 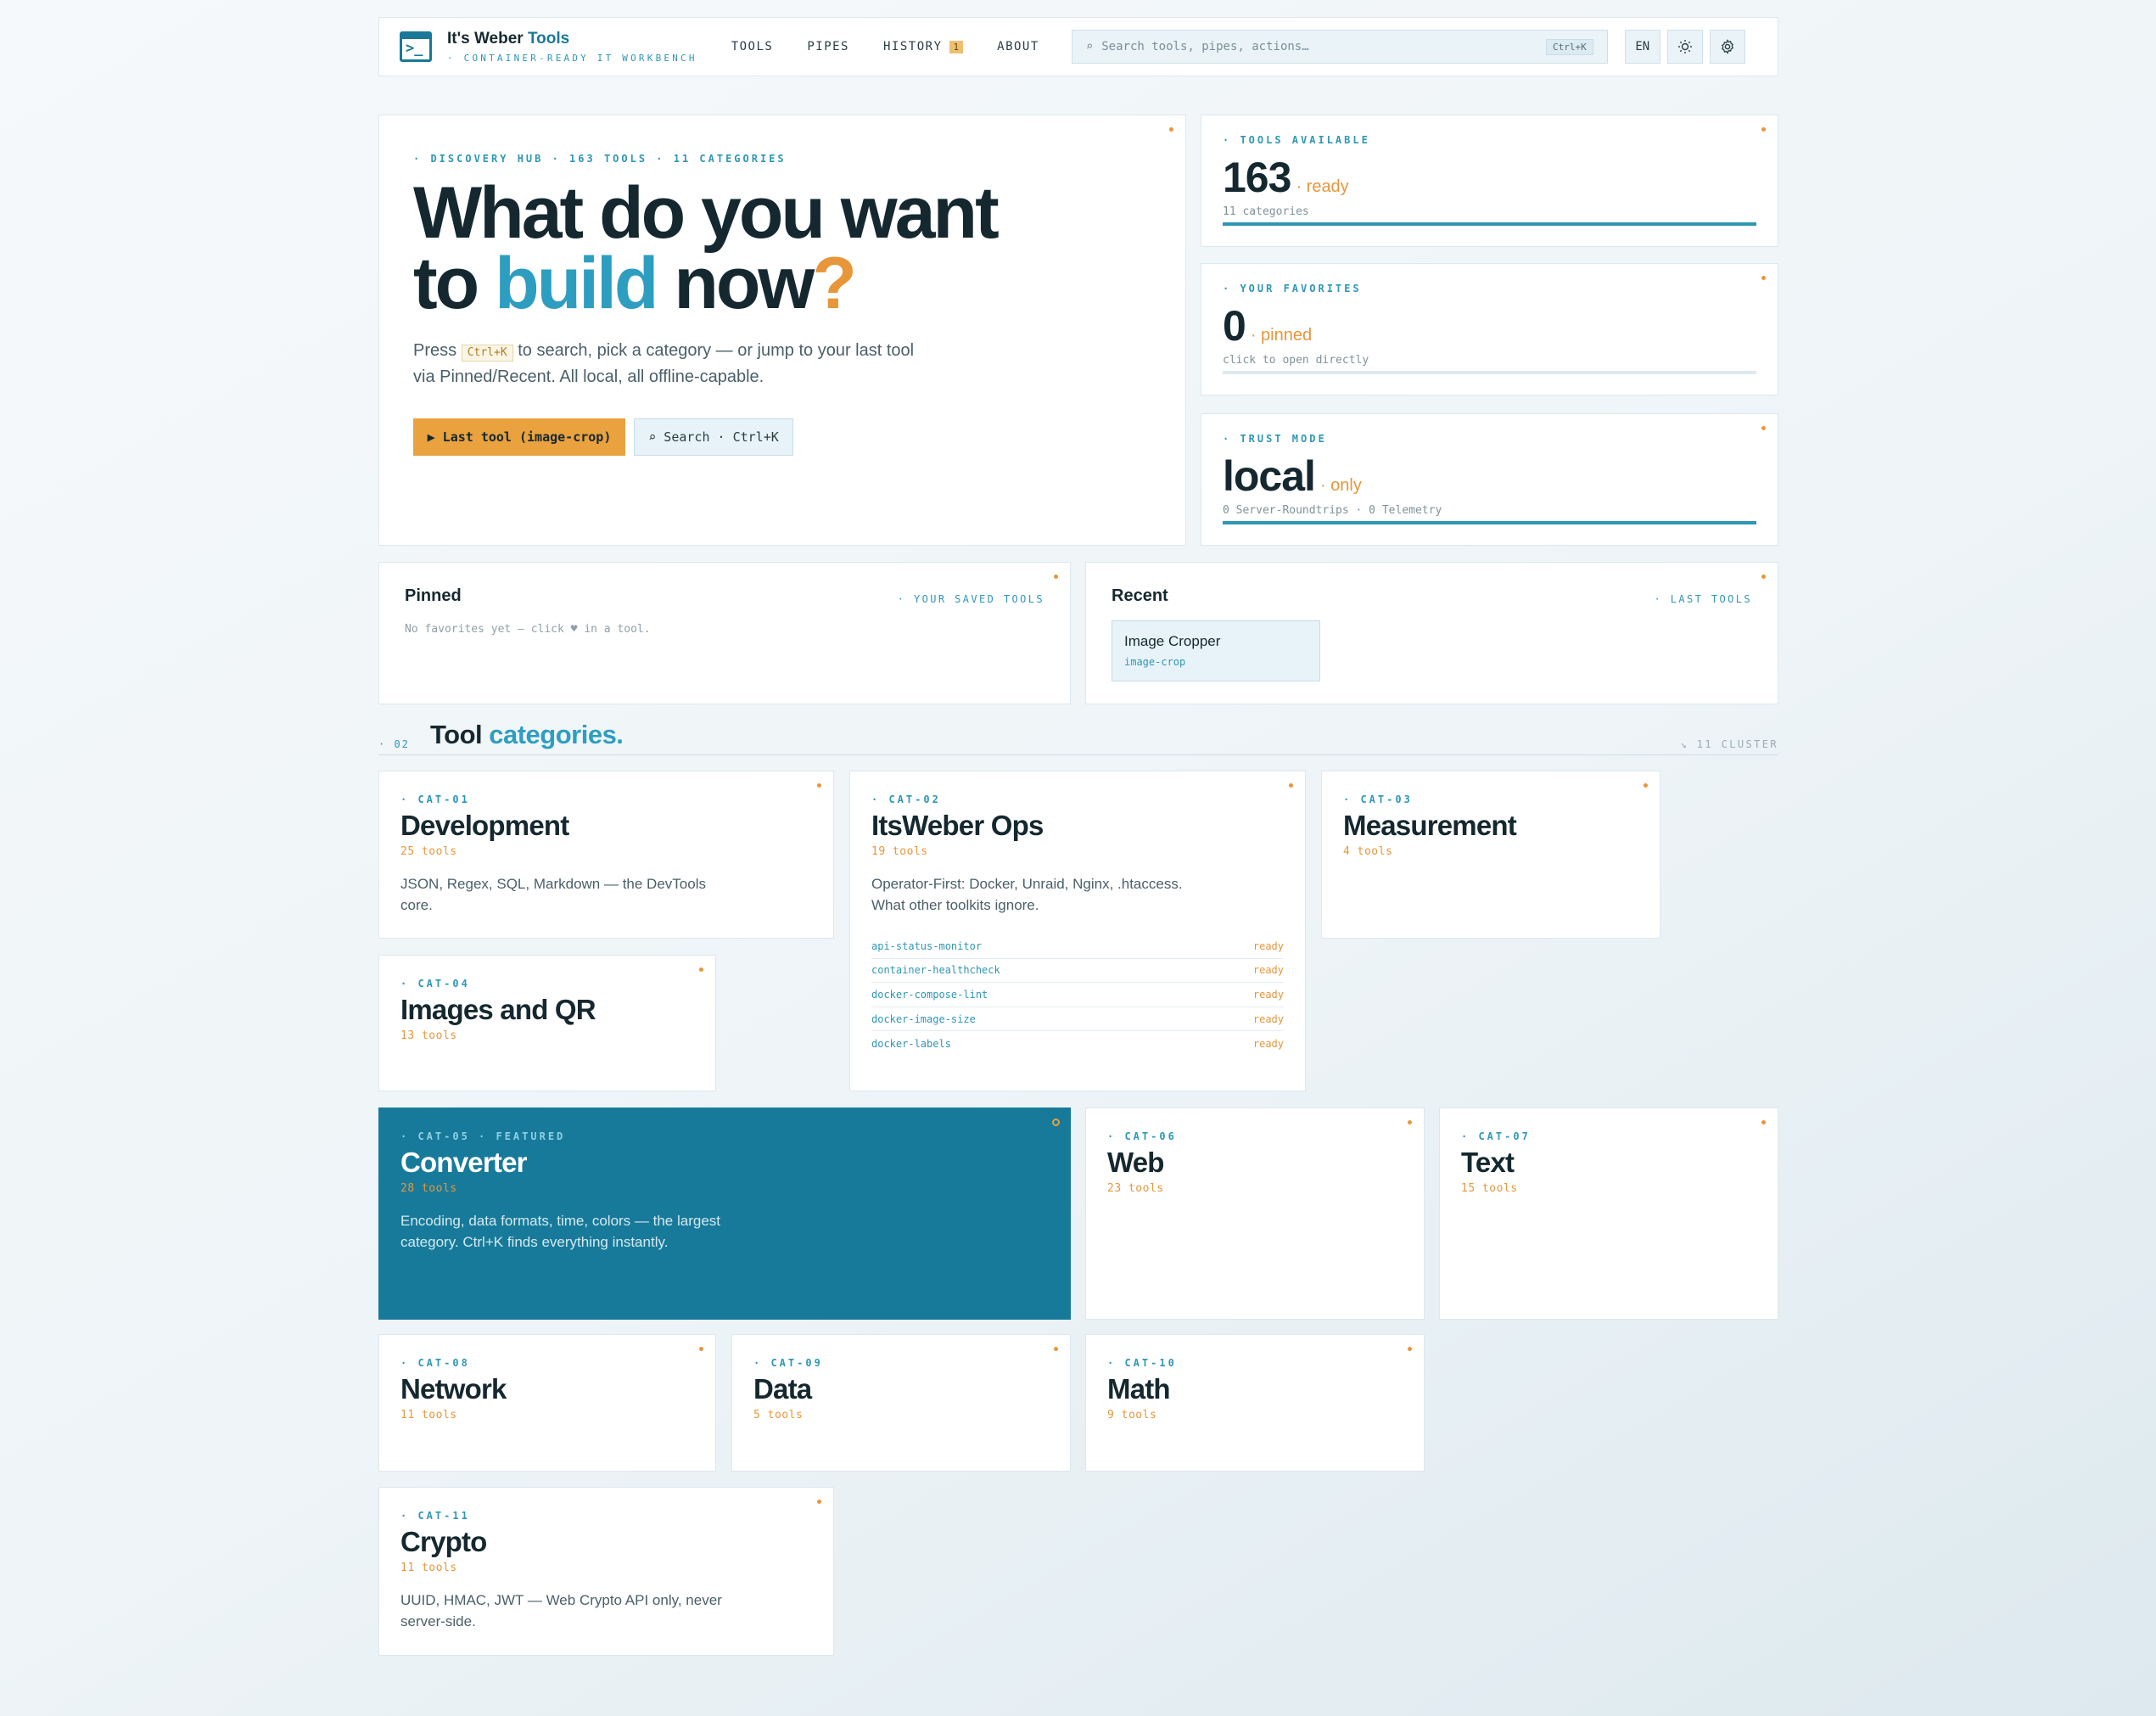 I want to click on category-card-web: · CAT-06 Web 23 tools, so click(x=1255, y=1214).